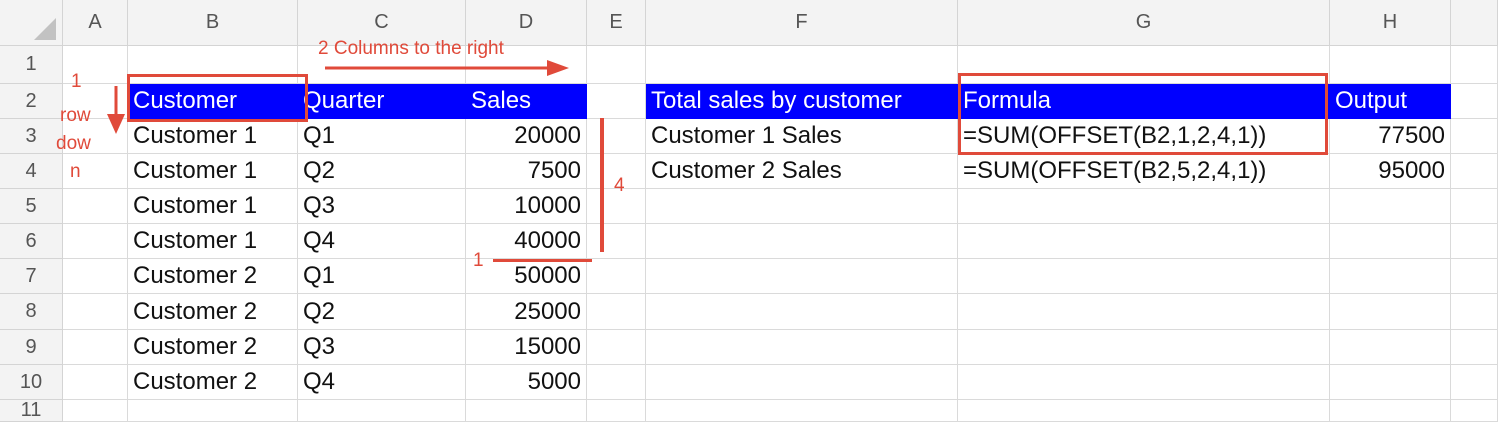 The image size is (1498, 422). What do you see at coordinates (95, 23) in the screenshot?
I see `column-header-a: A` at bounding box center [95, 23].